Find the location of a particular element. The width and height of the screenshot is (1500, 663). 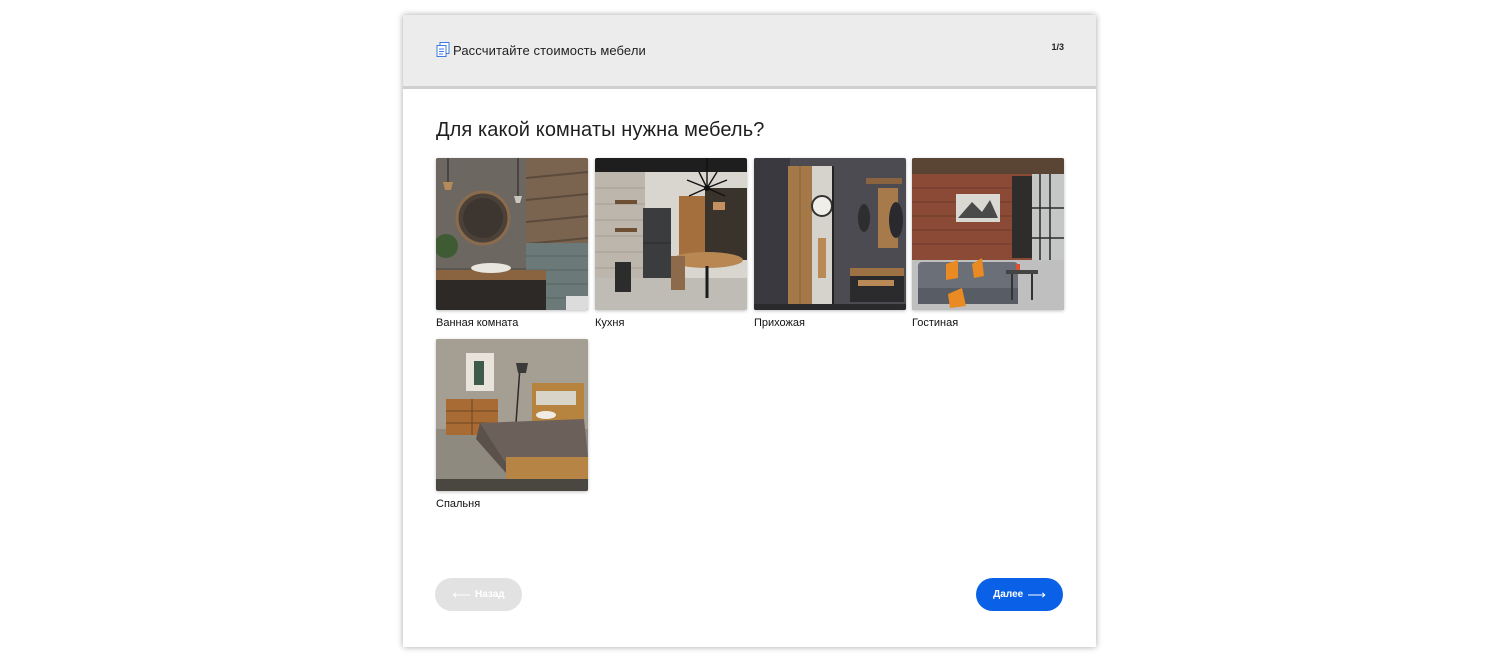

arrow-left-icon: ⟵ is located at coordinates (461, 594).